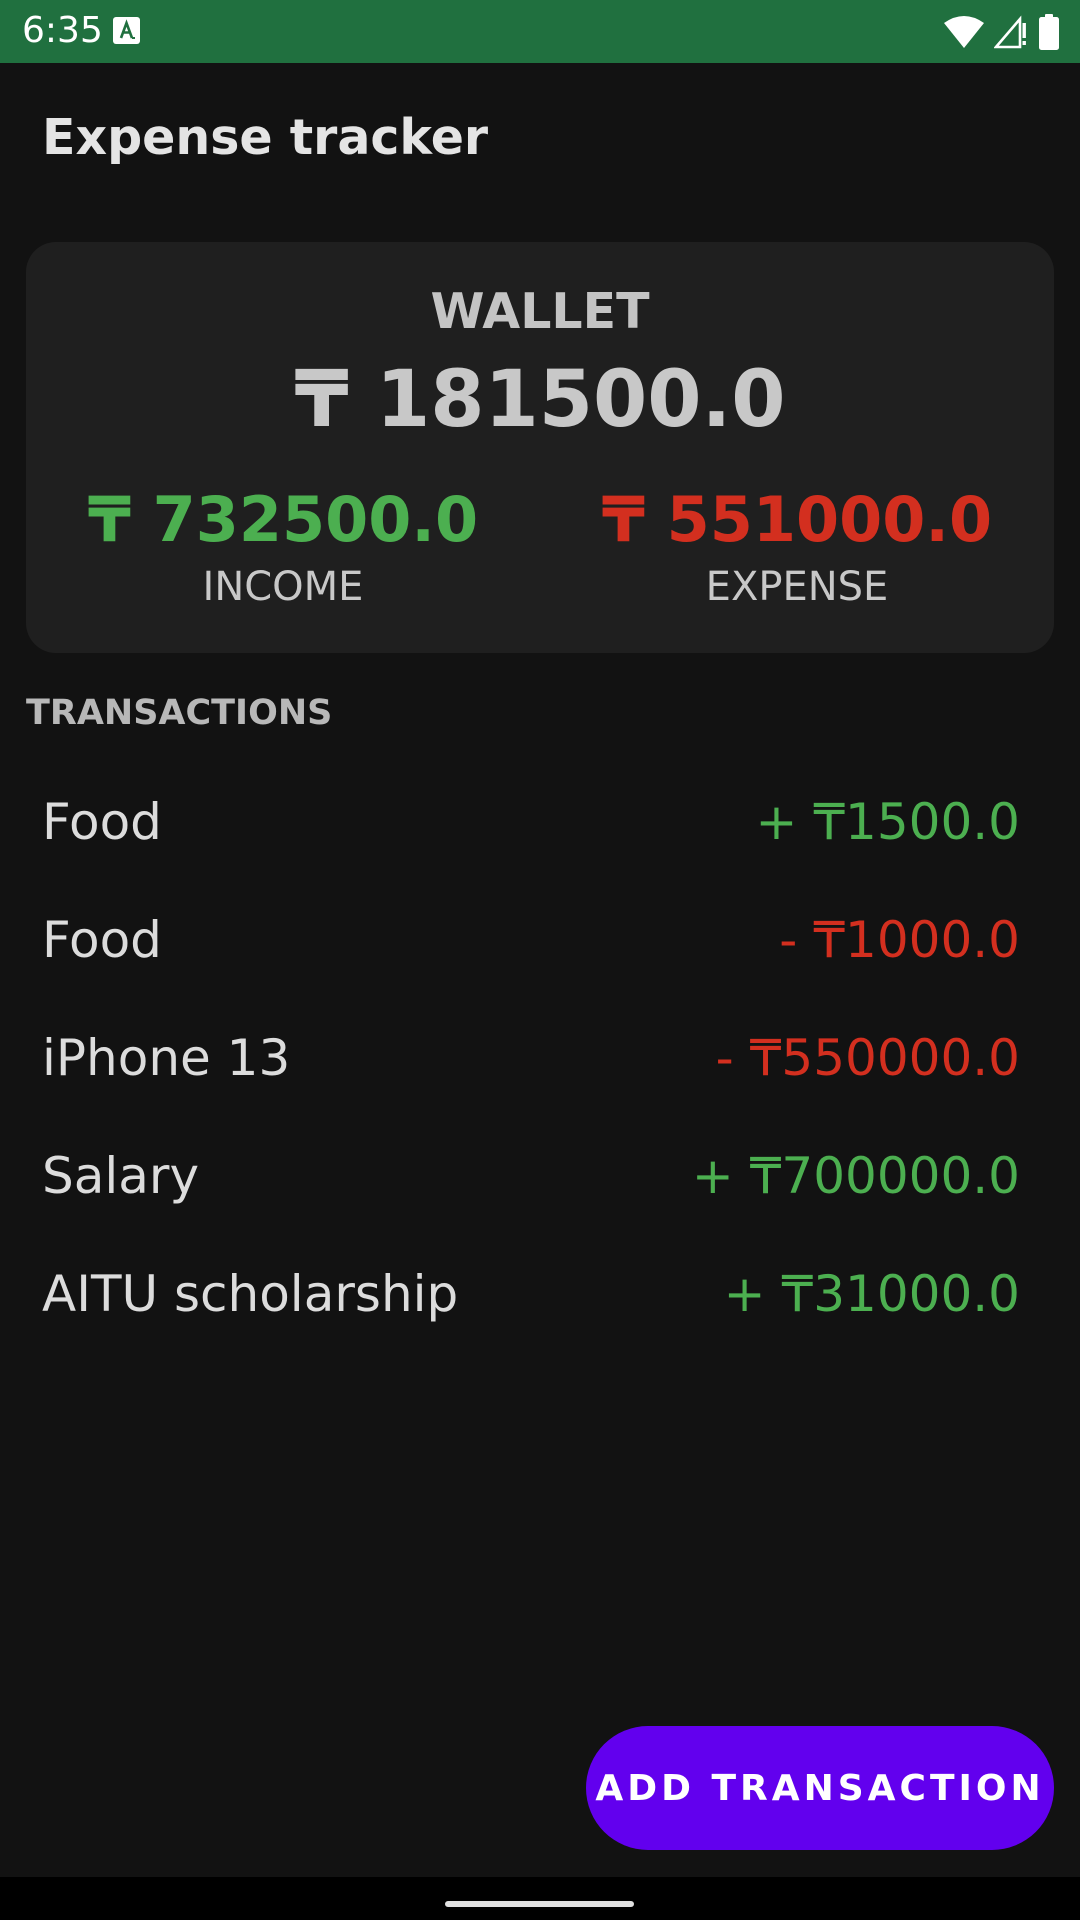  I want to click on transaction-amount: + ₸31000.0, so click(871, 1294).